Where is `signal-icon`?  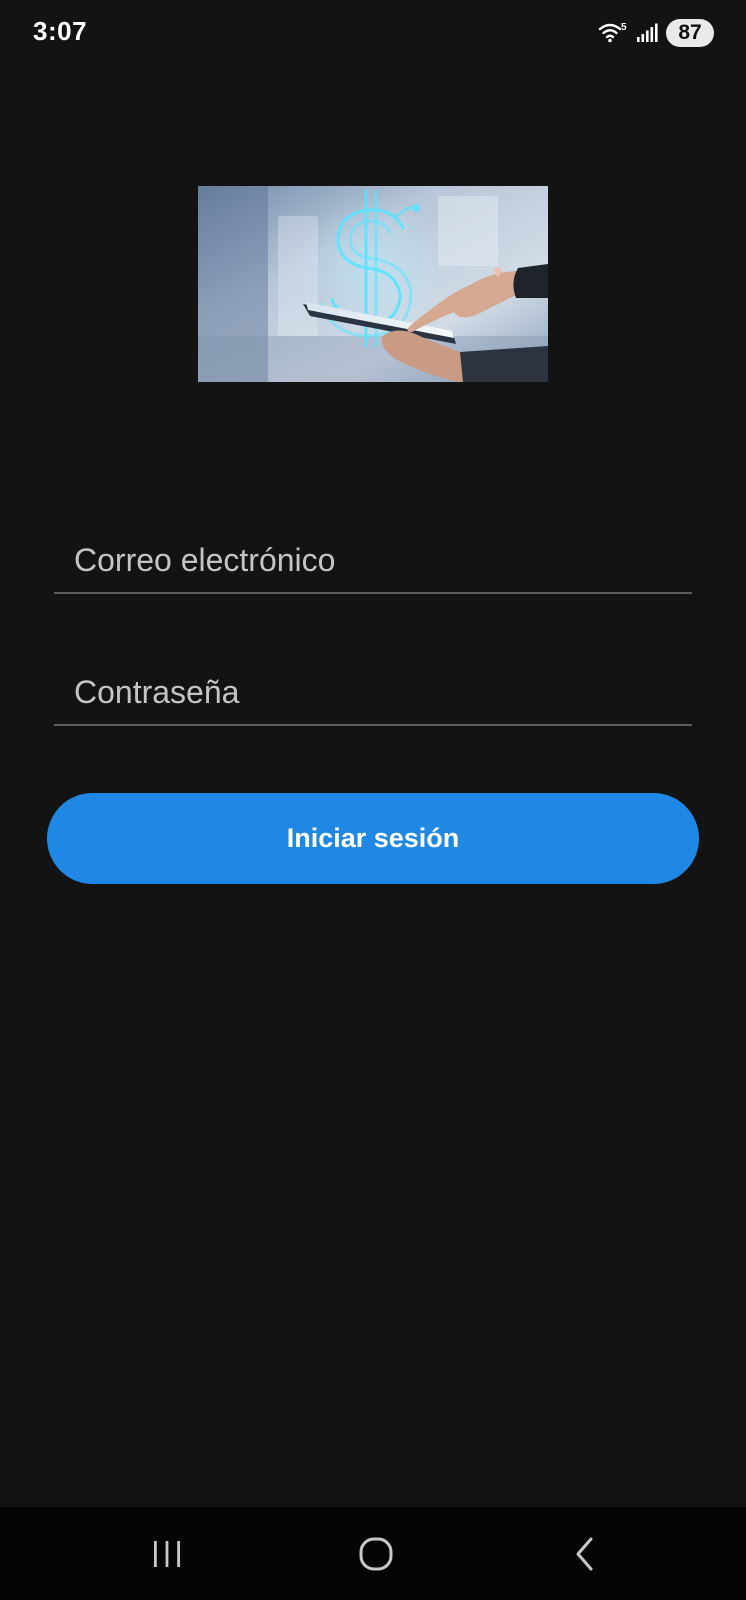
signal-icon is located at coordinates (647, 32).